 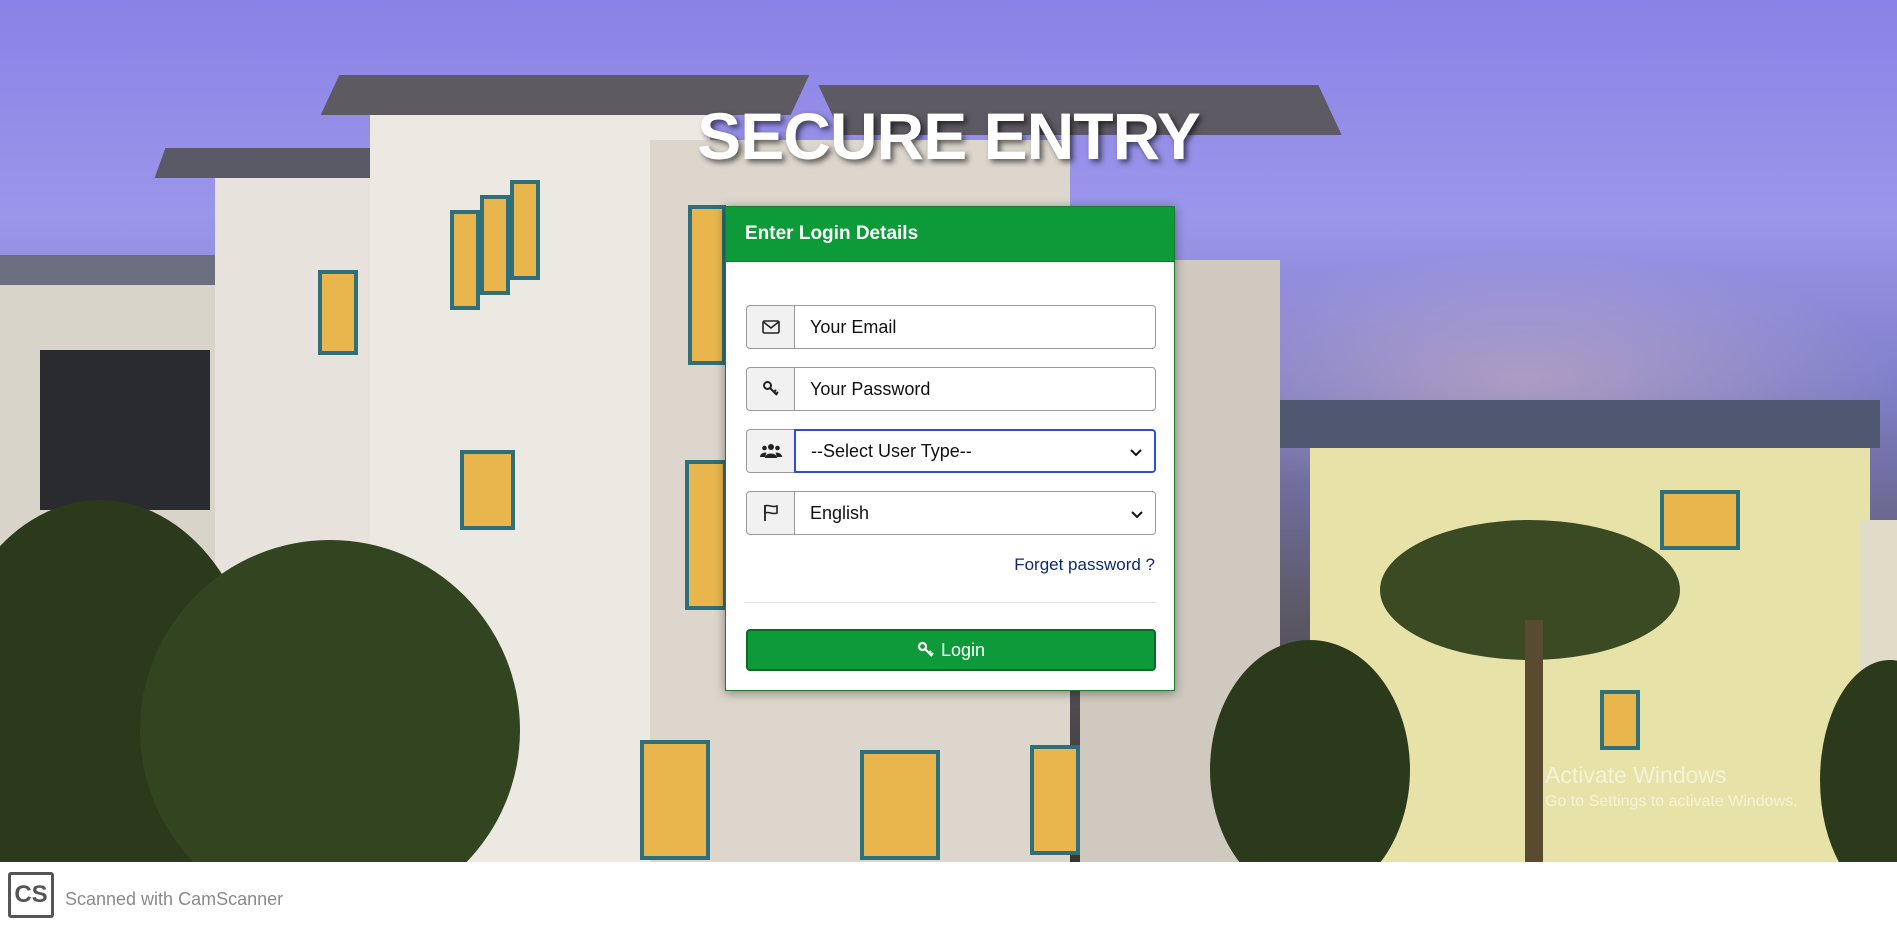 What do you see at coordinates (975, 513) in the screenshot?
I see `language-select: English` at bounding box center [975, 513].